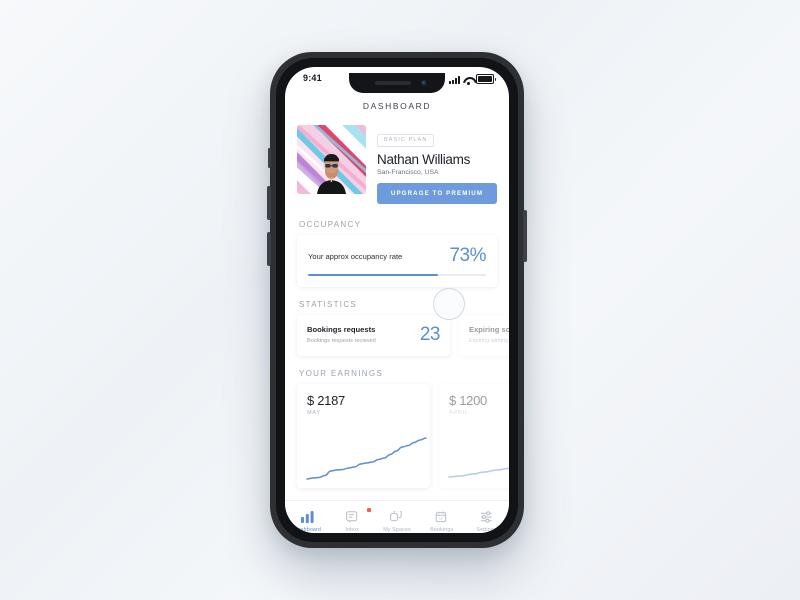 This screenshot has height=600, width=800. What do you see at coordinates (489, 340) in the screenshot?
I see `stat-card-subtitle: Expiring withing 30 days` at bounding box center [489, 340].